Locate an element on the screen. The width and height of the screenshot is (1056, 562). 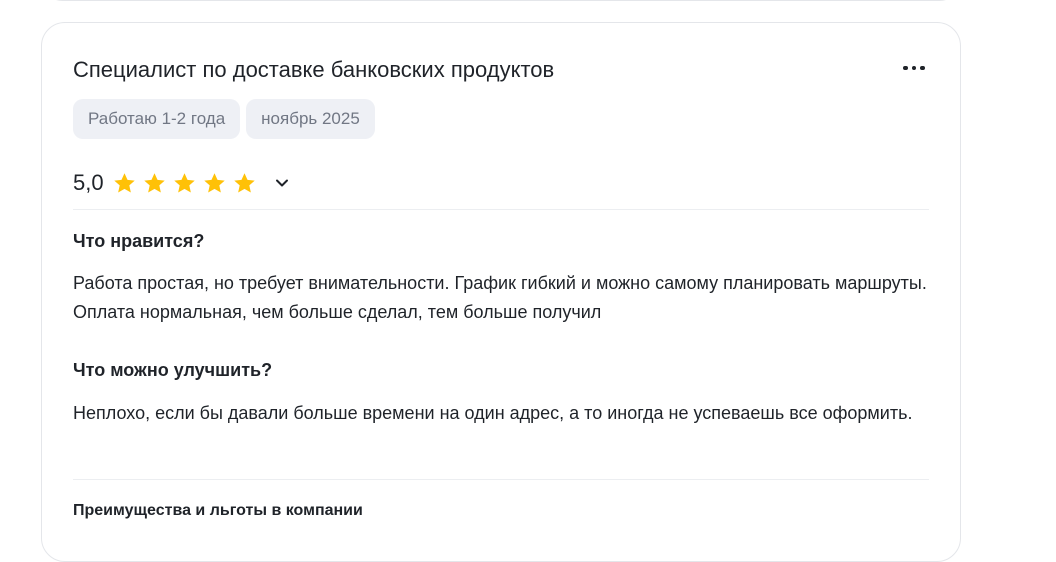
previous-review-card is located at coordinates (501, 0).